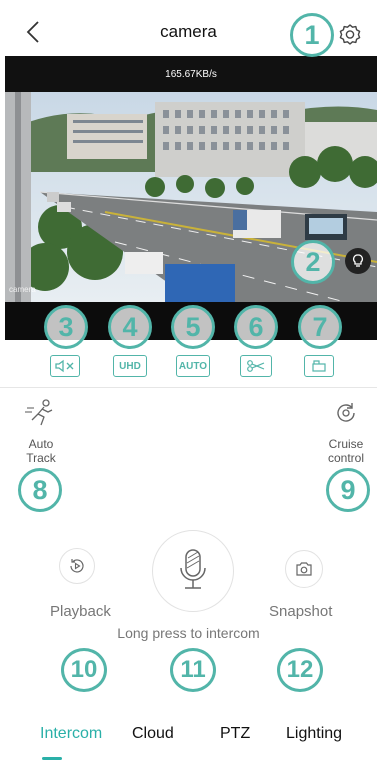 The height and width of the screenshot is (766, 377). I want to click on playback-icon, so click(77, 566).